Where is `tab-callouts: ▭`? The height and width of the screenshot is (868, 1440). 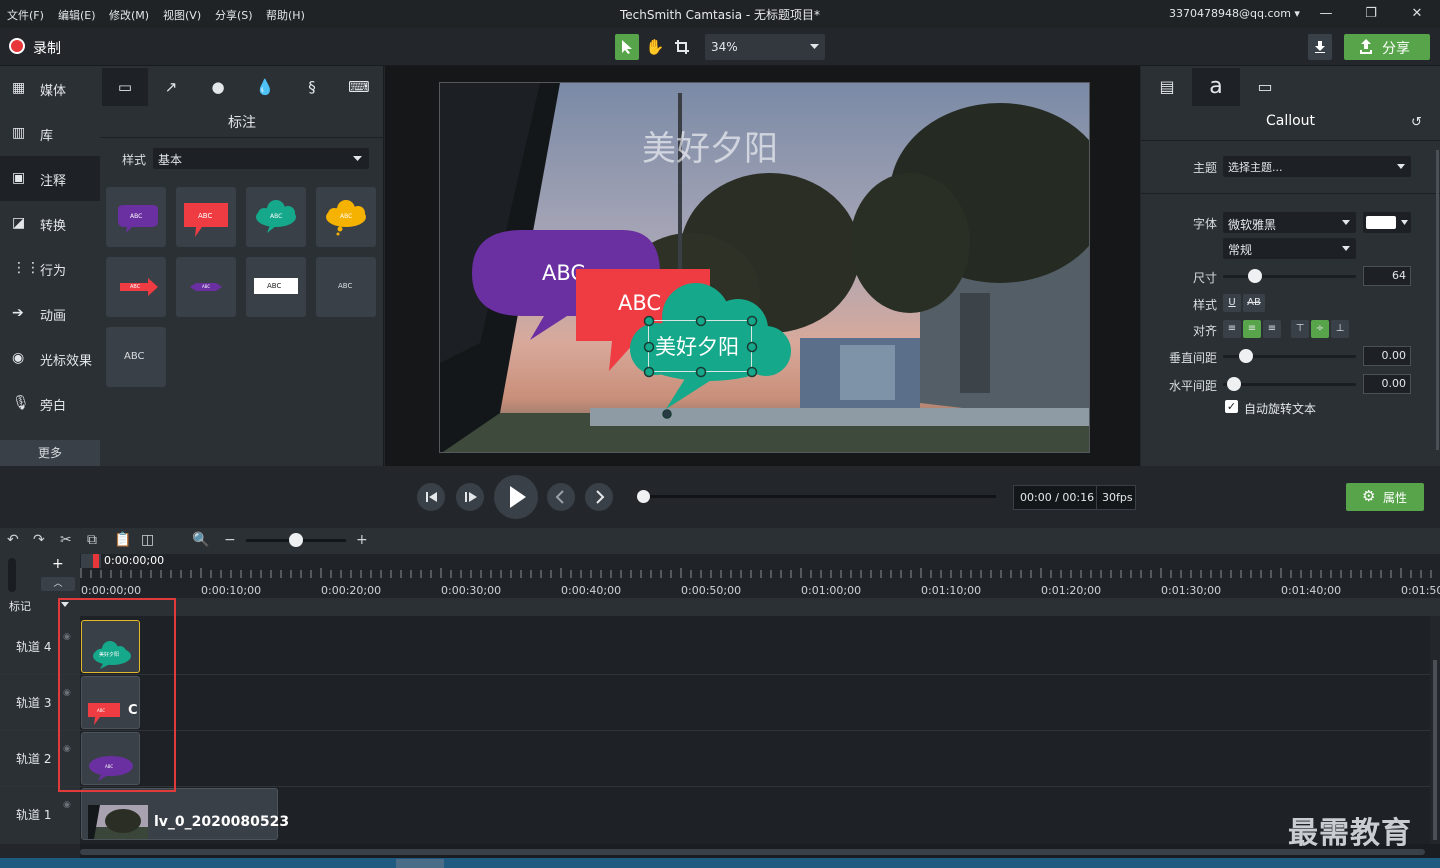 tab-callouts: ▭ is located at coordinates (125, 87).